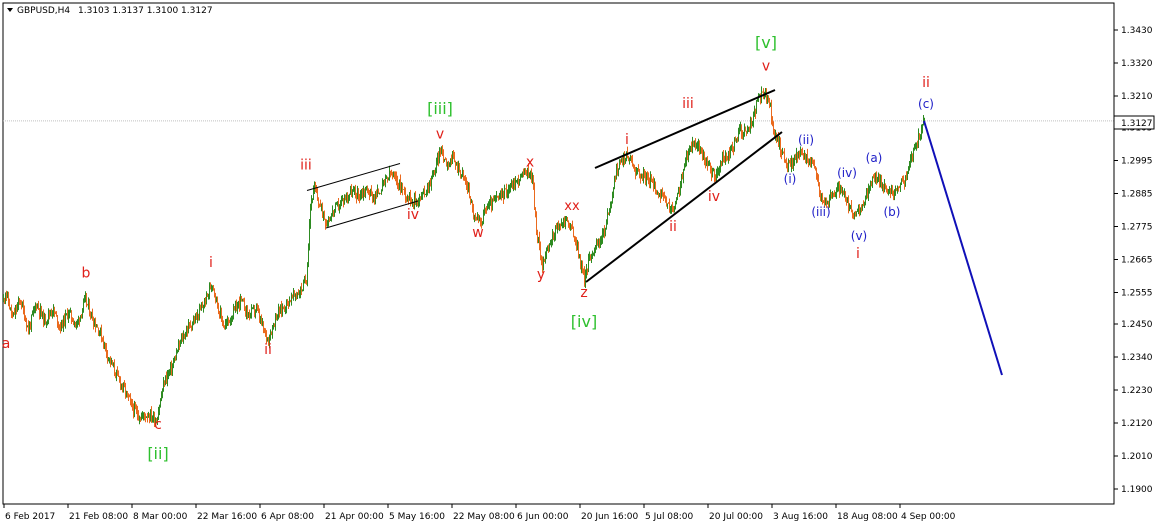 This screenshot has width=1155, height=527. Describe the element at coordinates (158, 425) in the screenshot. I see `wave-label: c` at that location.